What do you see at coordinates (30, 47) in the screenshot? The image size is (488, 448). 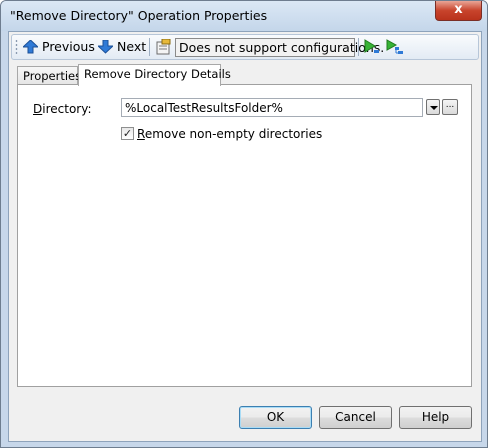 I see `arrow-up-icon` at bounding box center [30, 47].